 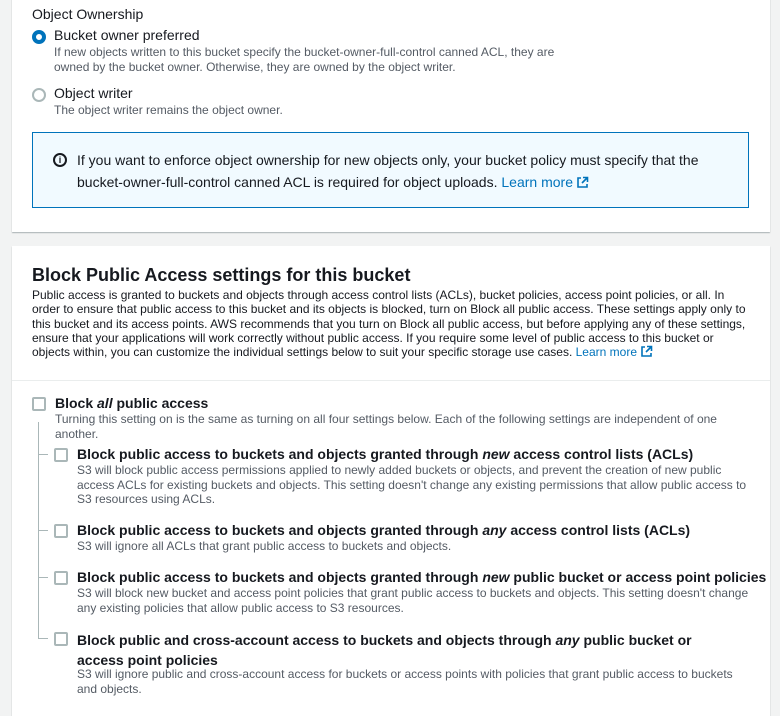 I want to click on checkbox-block-new-acls, so click(x=61, y=455).